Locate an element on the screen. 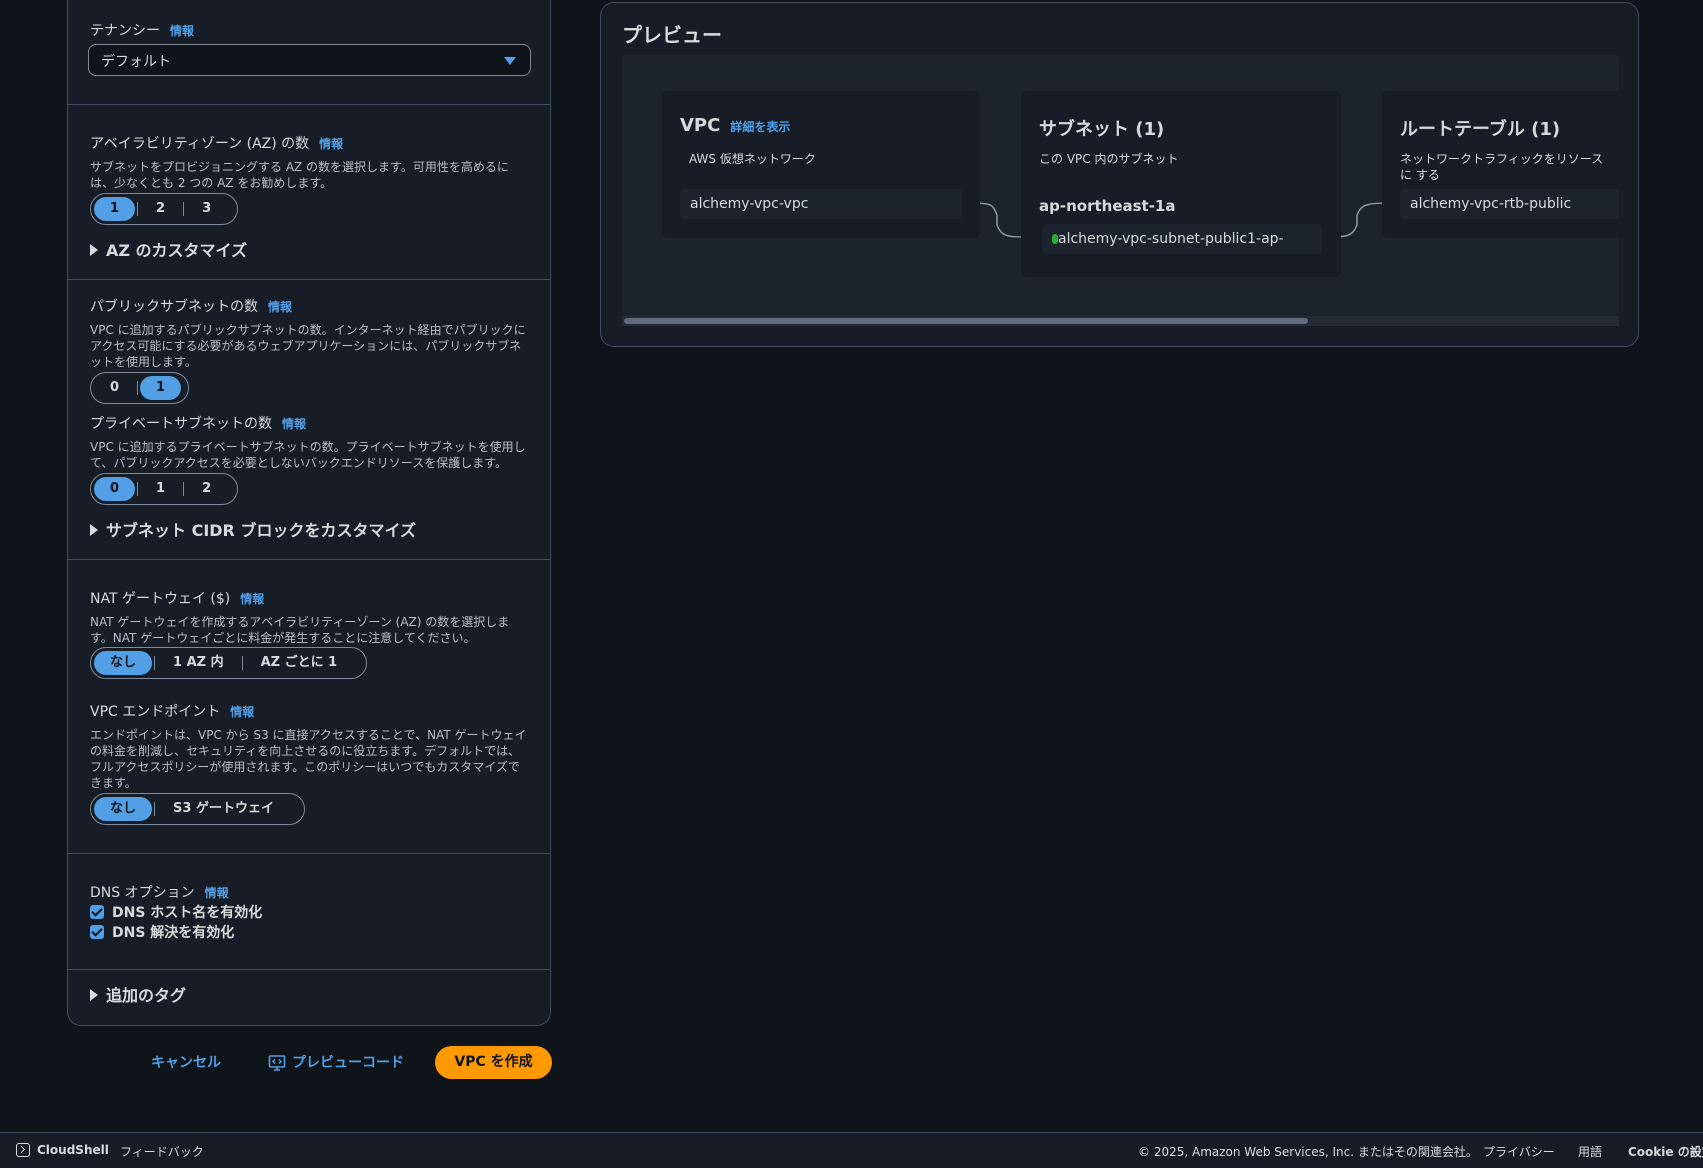 The width and height of the screenshot is (1703, 1168). private-subnets-segmented-control: 0 1 2 is located at coordinates (164, 489).